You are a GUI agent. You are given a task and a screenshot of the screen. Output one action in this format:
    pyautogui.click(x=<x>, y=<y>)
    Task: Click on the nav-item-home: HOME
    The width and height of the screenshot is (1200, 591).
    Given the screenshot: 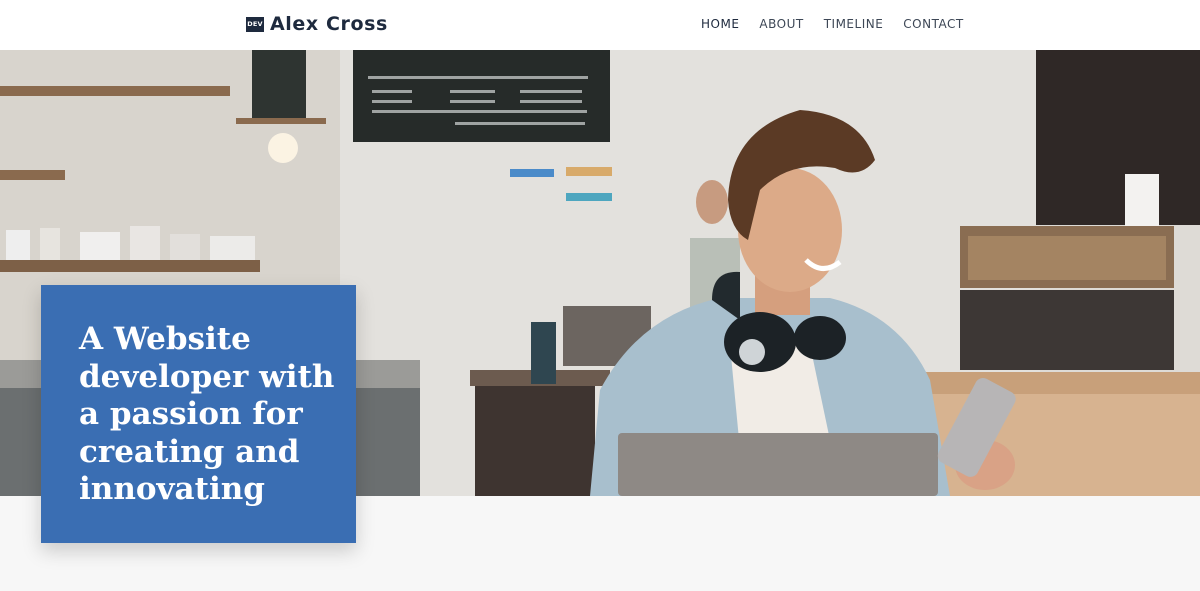 What is the action you would take?
    pyautogui.click(x=720, y=24)
    